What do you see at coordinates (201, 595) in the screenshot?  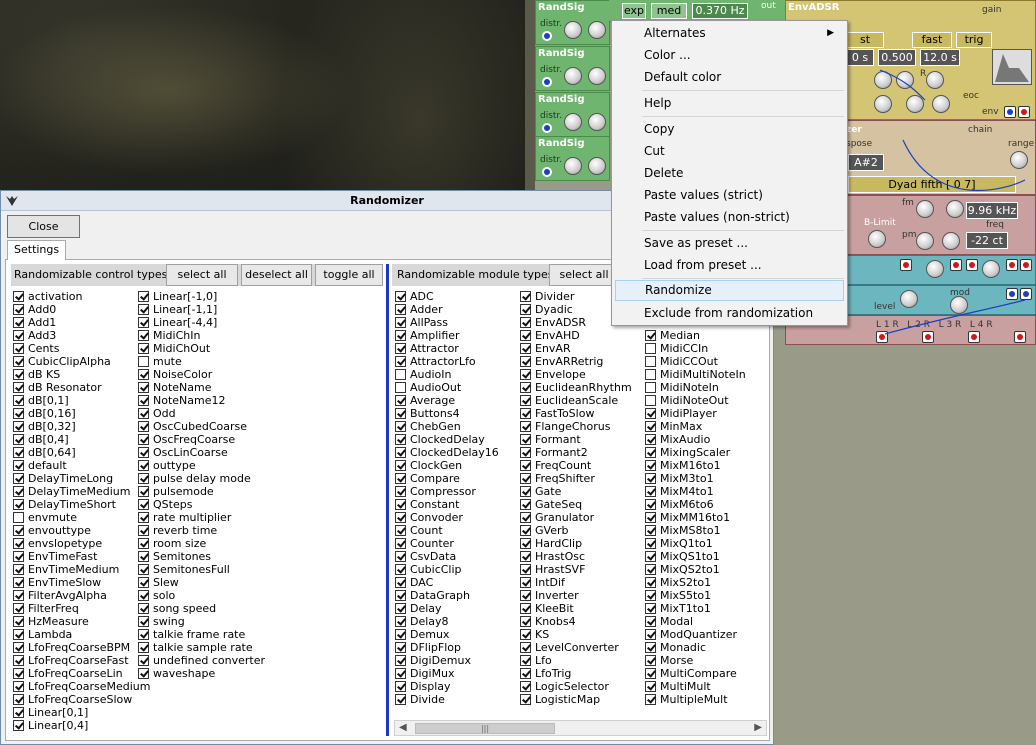 I see `checkbox-item: solo` at bounding box center [201, 595].